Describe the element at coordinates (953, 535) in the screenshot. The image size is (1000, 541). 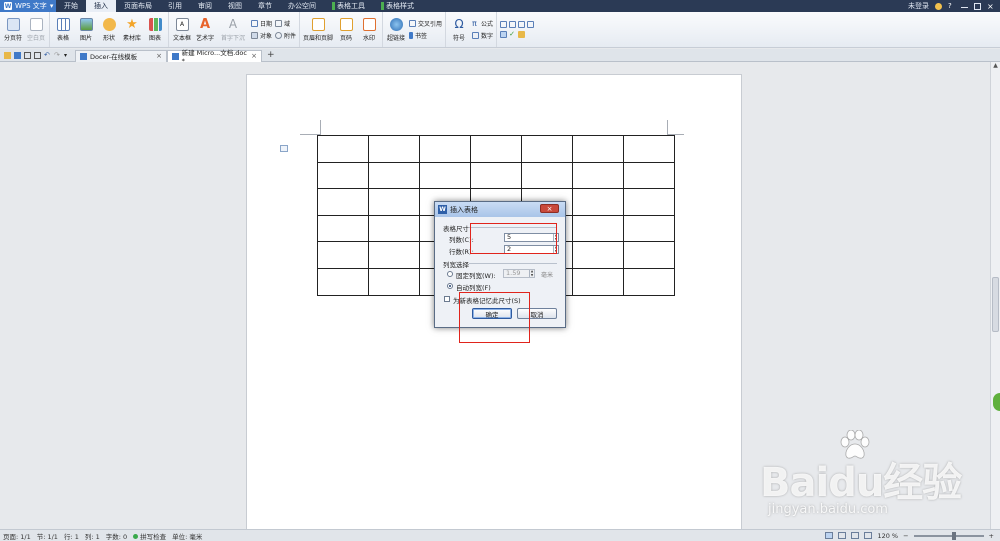
I see `zoom-slider-handle` at that location.